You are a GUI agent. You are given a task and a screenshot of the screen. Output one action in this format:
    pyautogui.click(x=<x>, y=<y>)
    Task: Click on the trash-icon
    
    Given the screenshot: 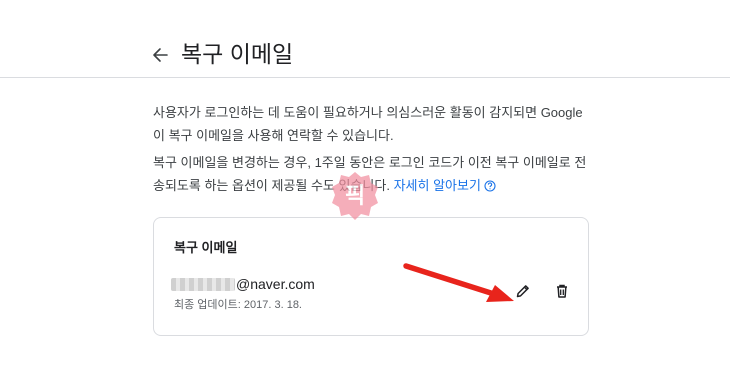 What is the action you would take?
    pyautogui.click(x=562, y=291)
    